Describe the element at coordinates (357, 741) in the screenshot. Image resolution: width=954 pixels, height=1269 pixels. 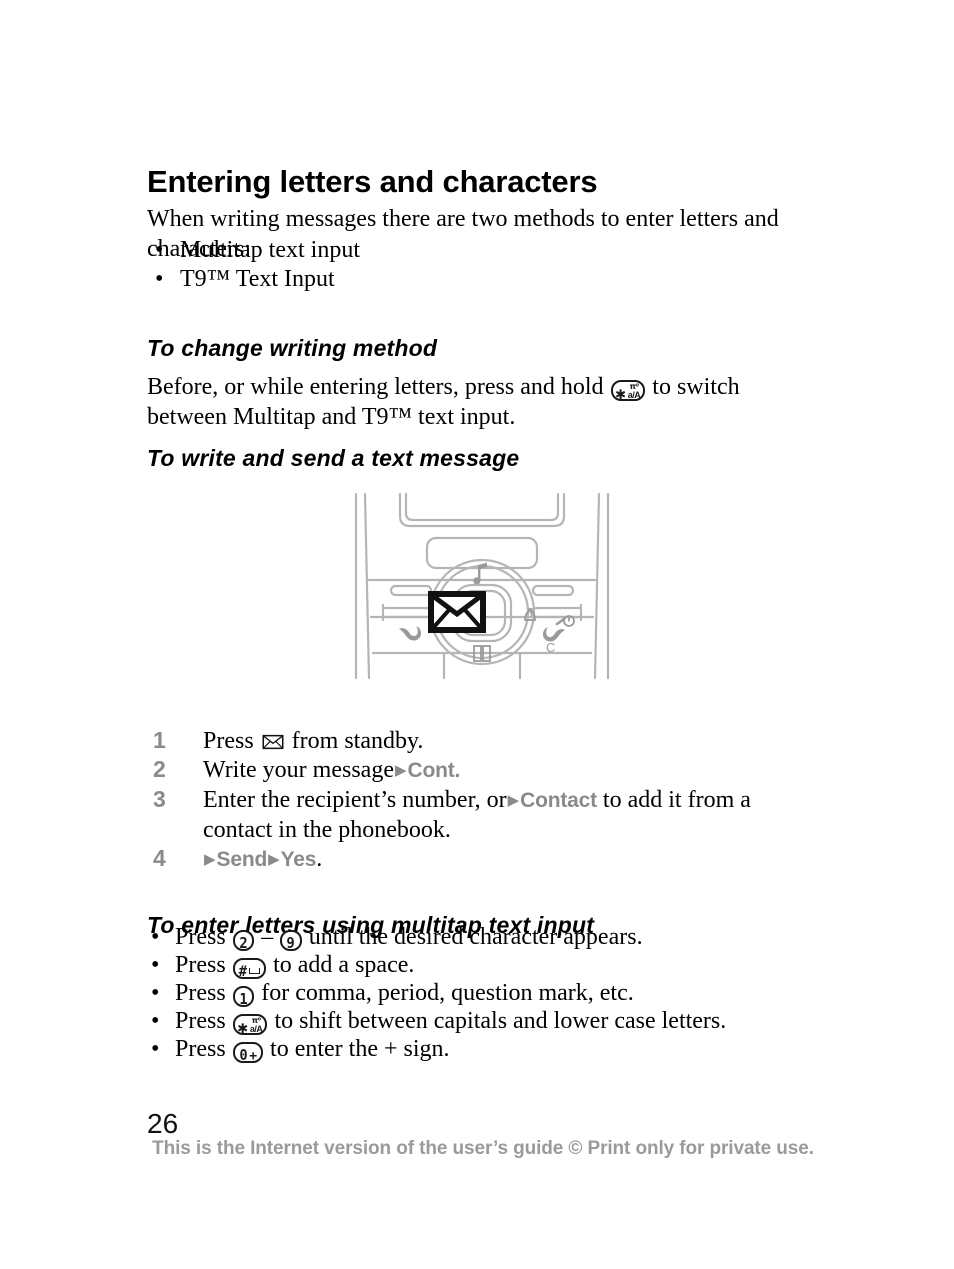
I see `step-text: from standby.` at that location.